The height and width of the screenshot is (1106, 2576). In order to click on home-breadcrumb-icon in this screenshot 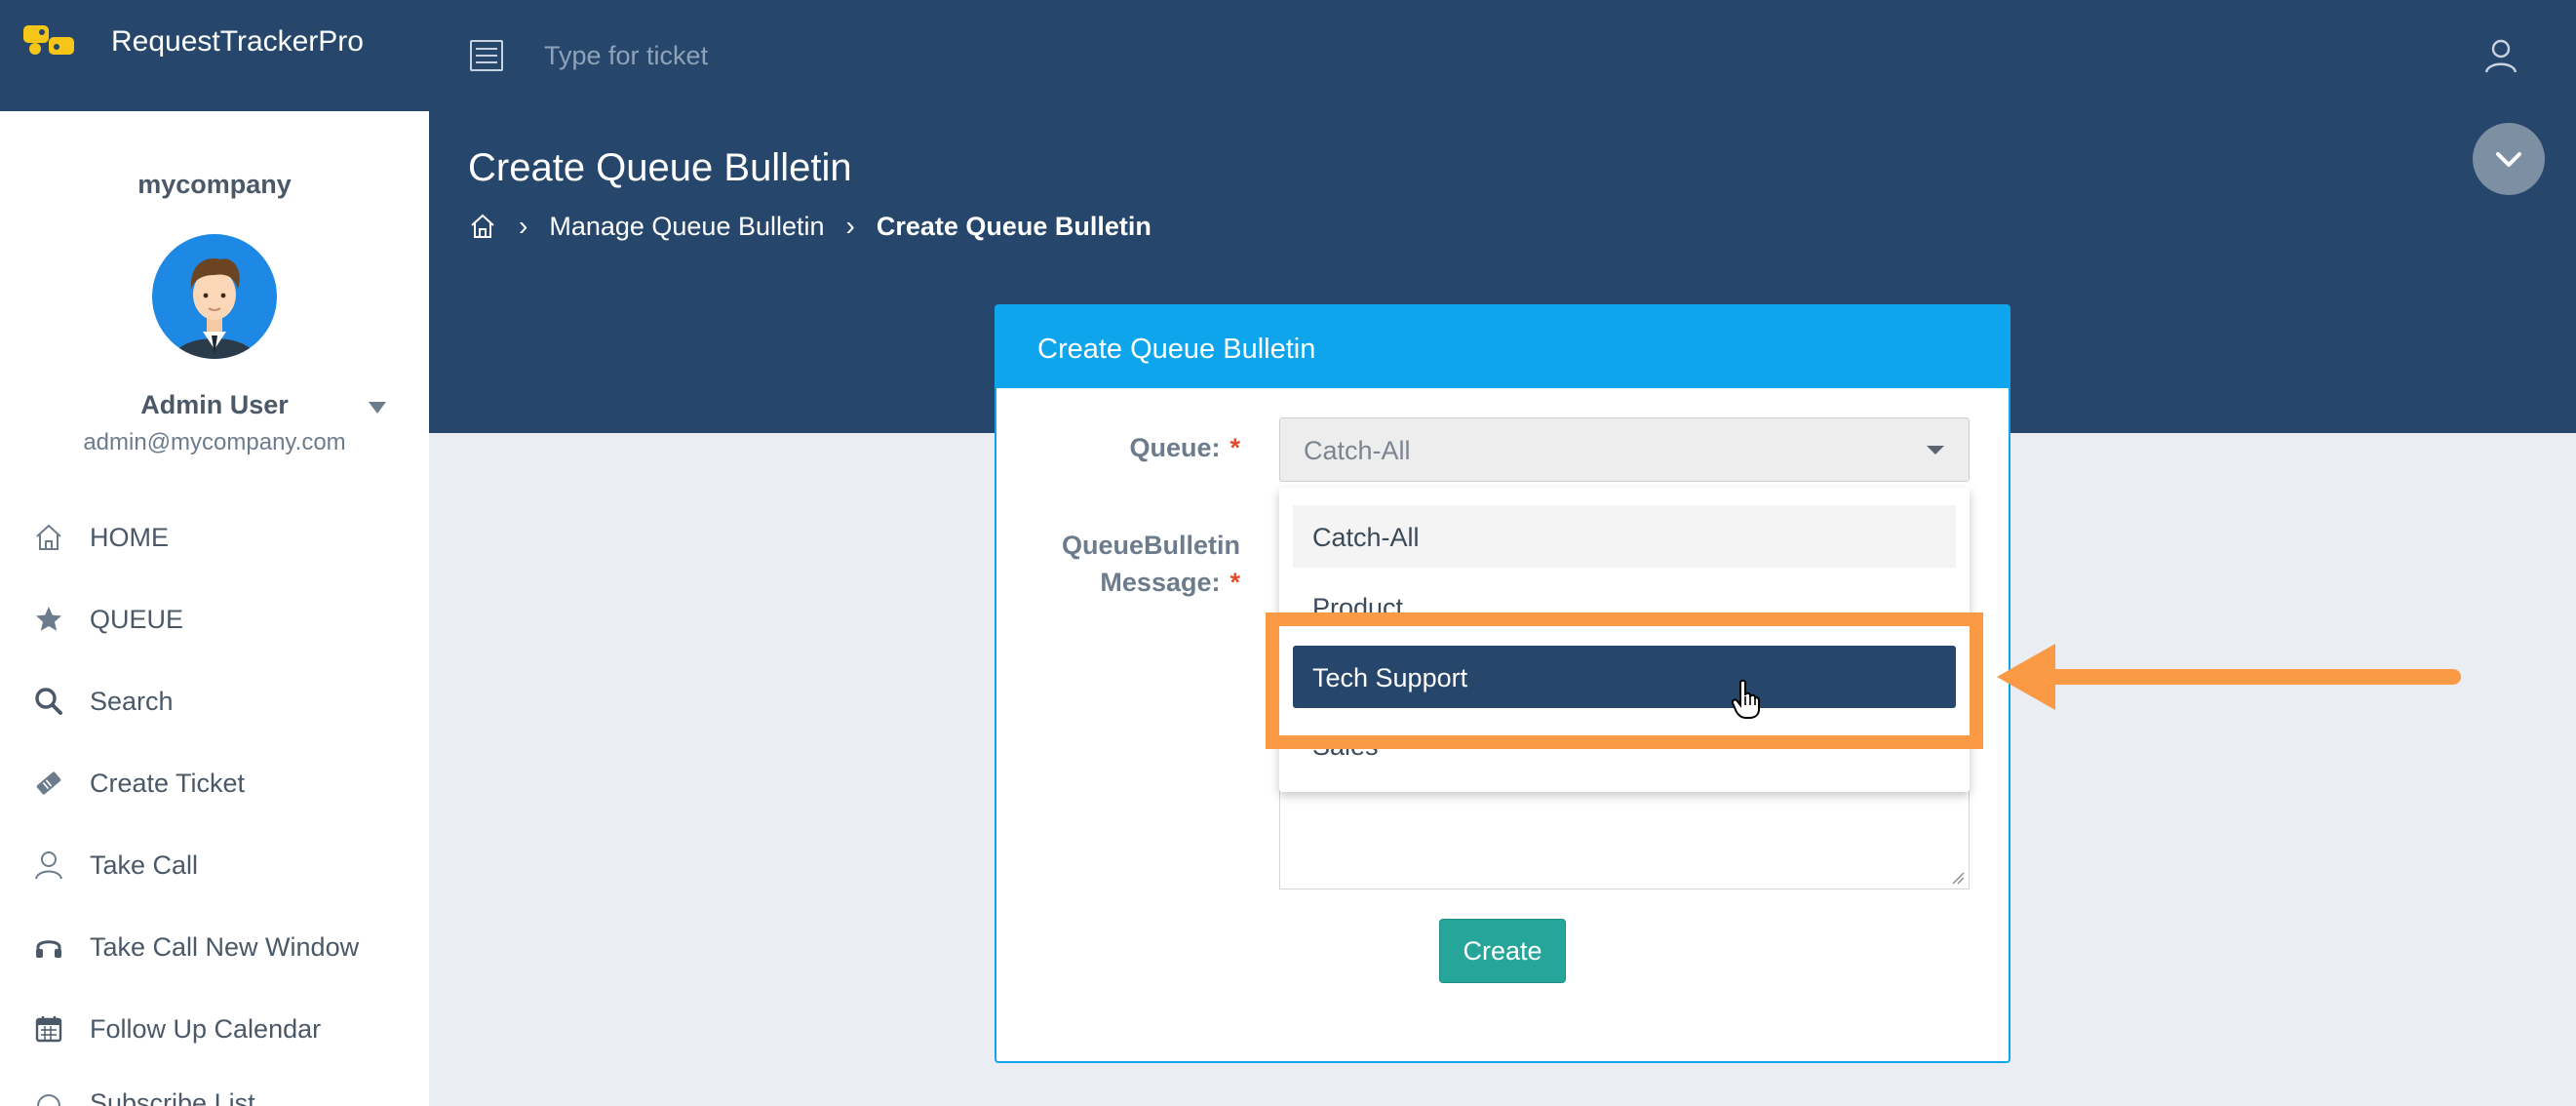, I will do `click(482, 226)`.